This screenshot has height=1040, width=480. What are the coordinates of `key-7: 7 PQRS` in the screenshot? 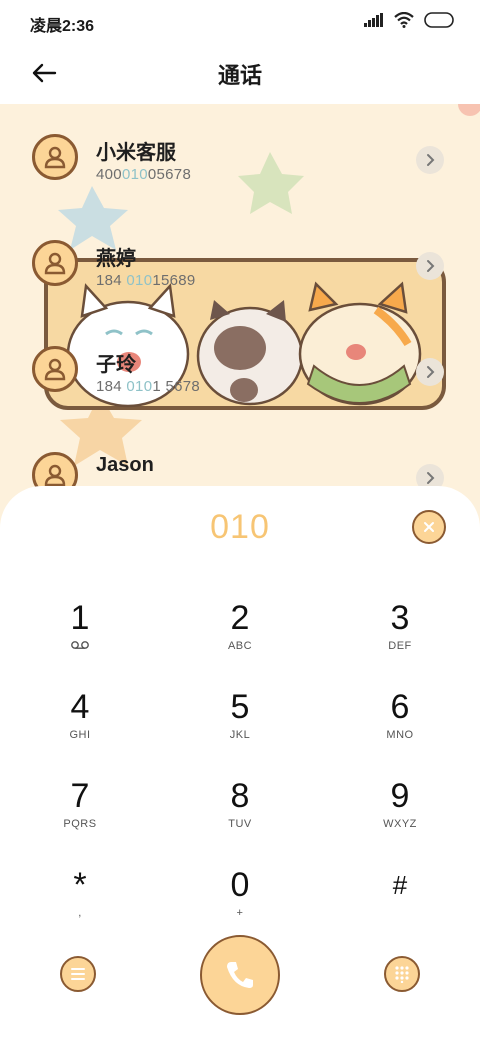 It's located at (80, 816).